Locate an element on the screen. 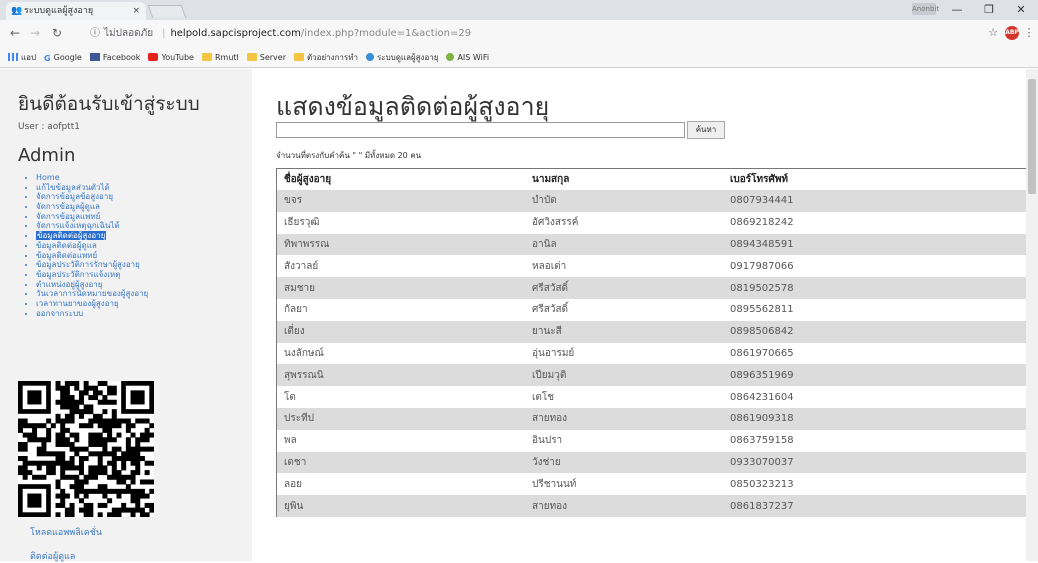 The height and width of the screenshot is (563, 1038). sidebar-menu-item: จัดการแจ้งเหตุฉุกเฉินได้ is located at coordinates (92, 226).